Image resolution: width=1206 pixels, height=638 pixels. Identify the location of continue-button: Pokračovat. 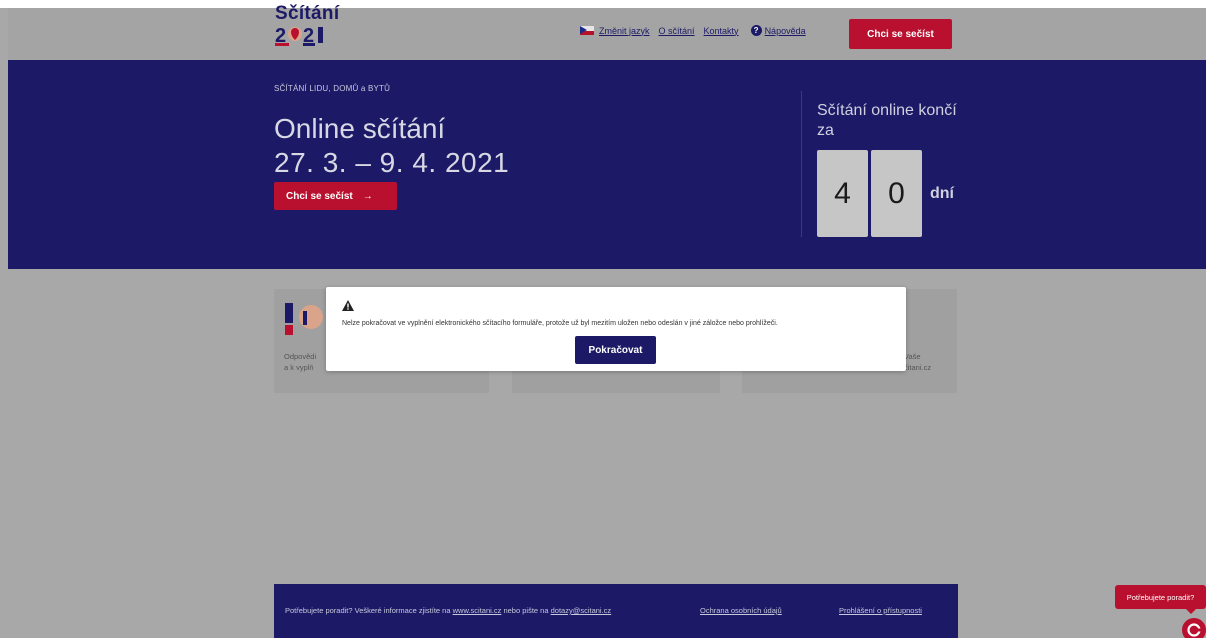
(615, 350).